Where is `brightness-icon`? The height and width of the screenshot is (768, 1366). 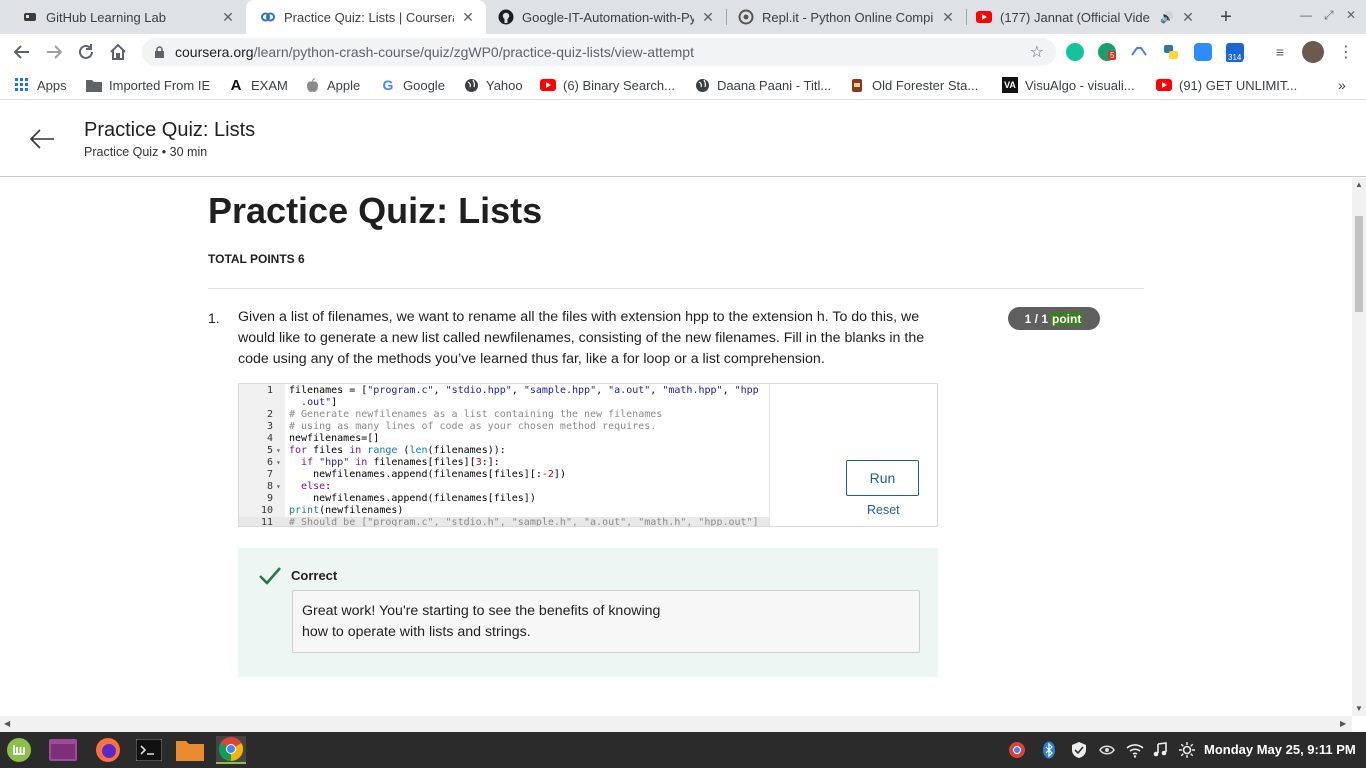
brightness-icon is located at coordinates (1187, 750).